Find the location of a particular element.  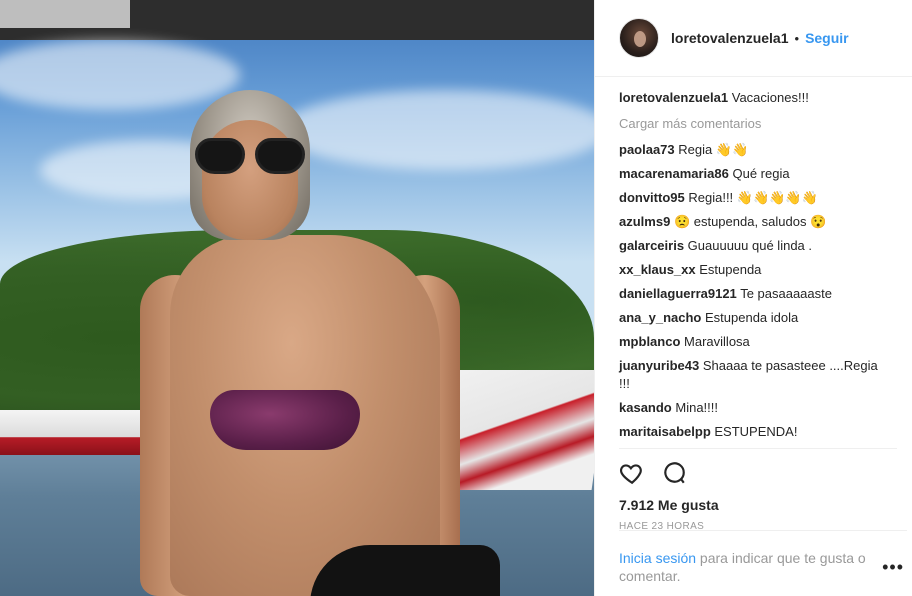

login-link: Inicia sesión is located at coordinates (657, 558).